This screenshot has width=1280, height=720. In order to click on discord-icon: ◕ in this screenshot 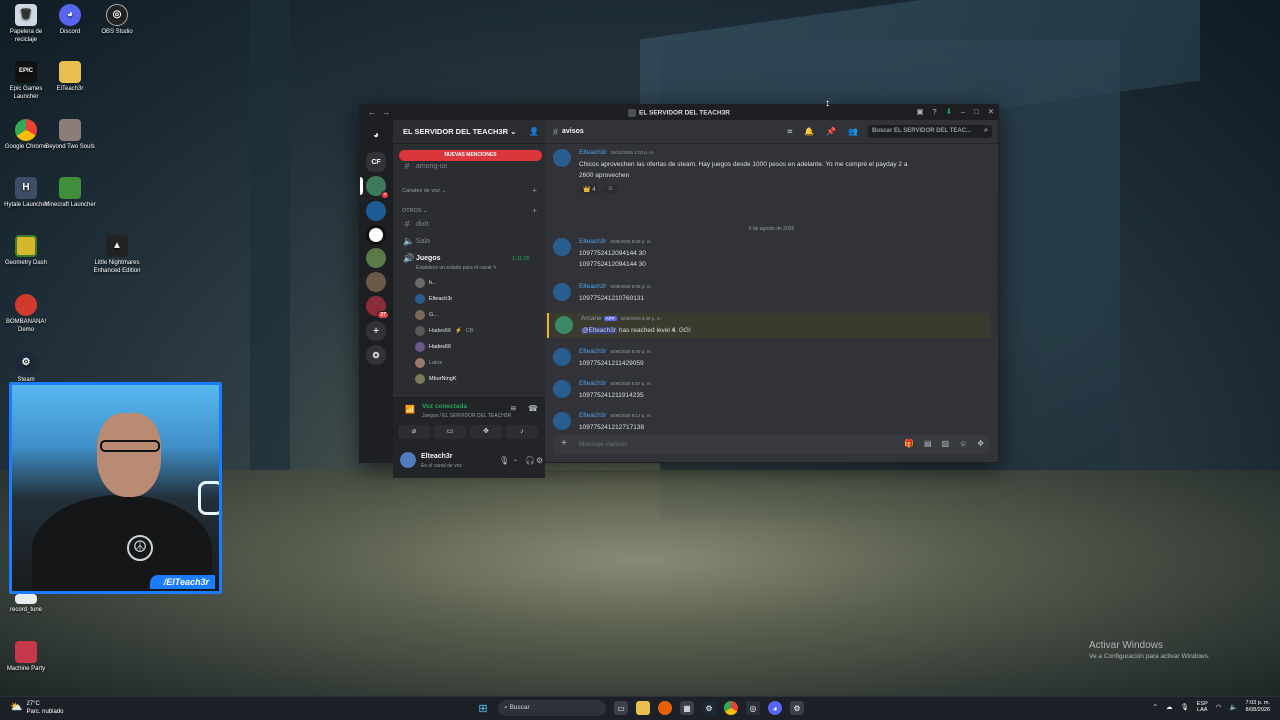, I will do `click(775, 708)`.